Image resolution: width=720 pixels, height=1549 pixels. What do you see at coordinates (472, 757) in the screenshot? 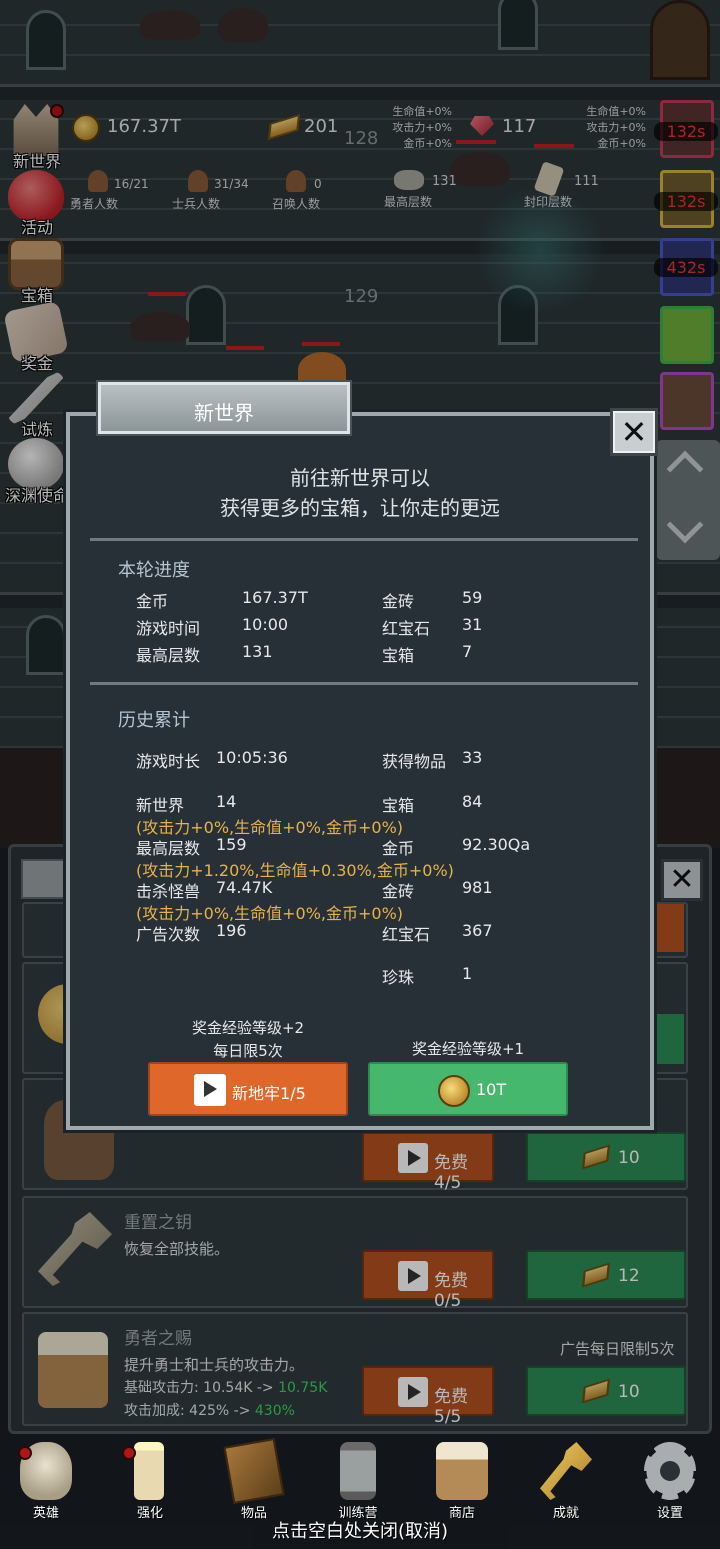
I see `history-value: 33` at bounding box center [472, 757].